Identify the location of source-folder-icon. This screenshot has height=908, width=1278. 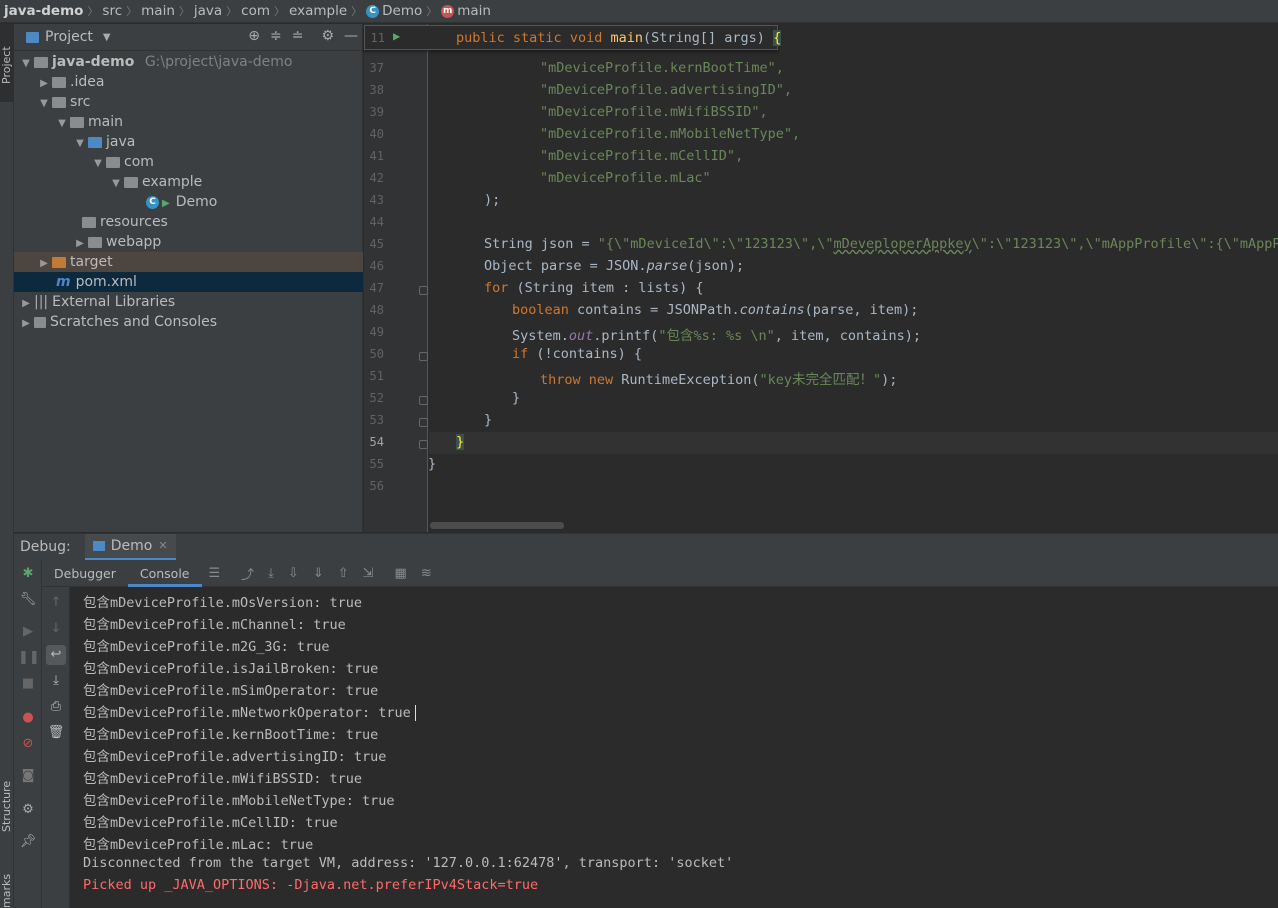
(95, 142).